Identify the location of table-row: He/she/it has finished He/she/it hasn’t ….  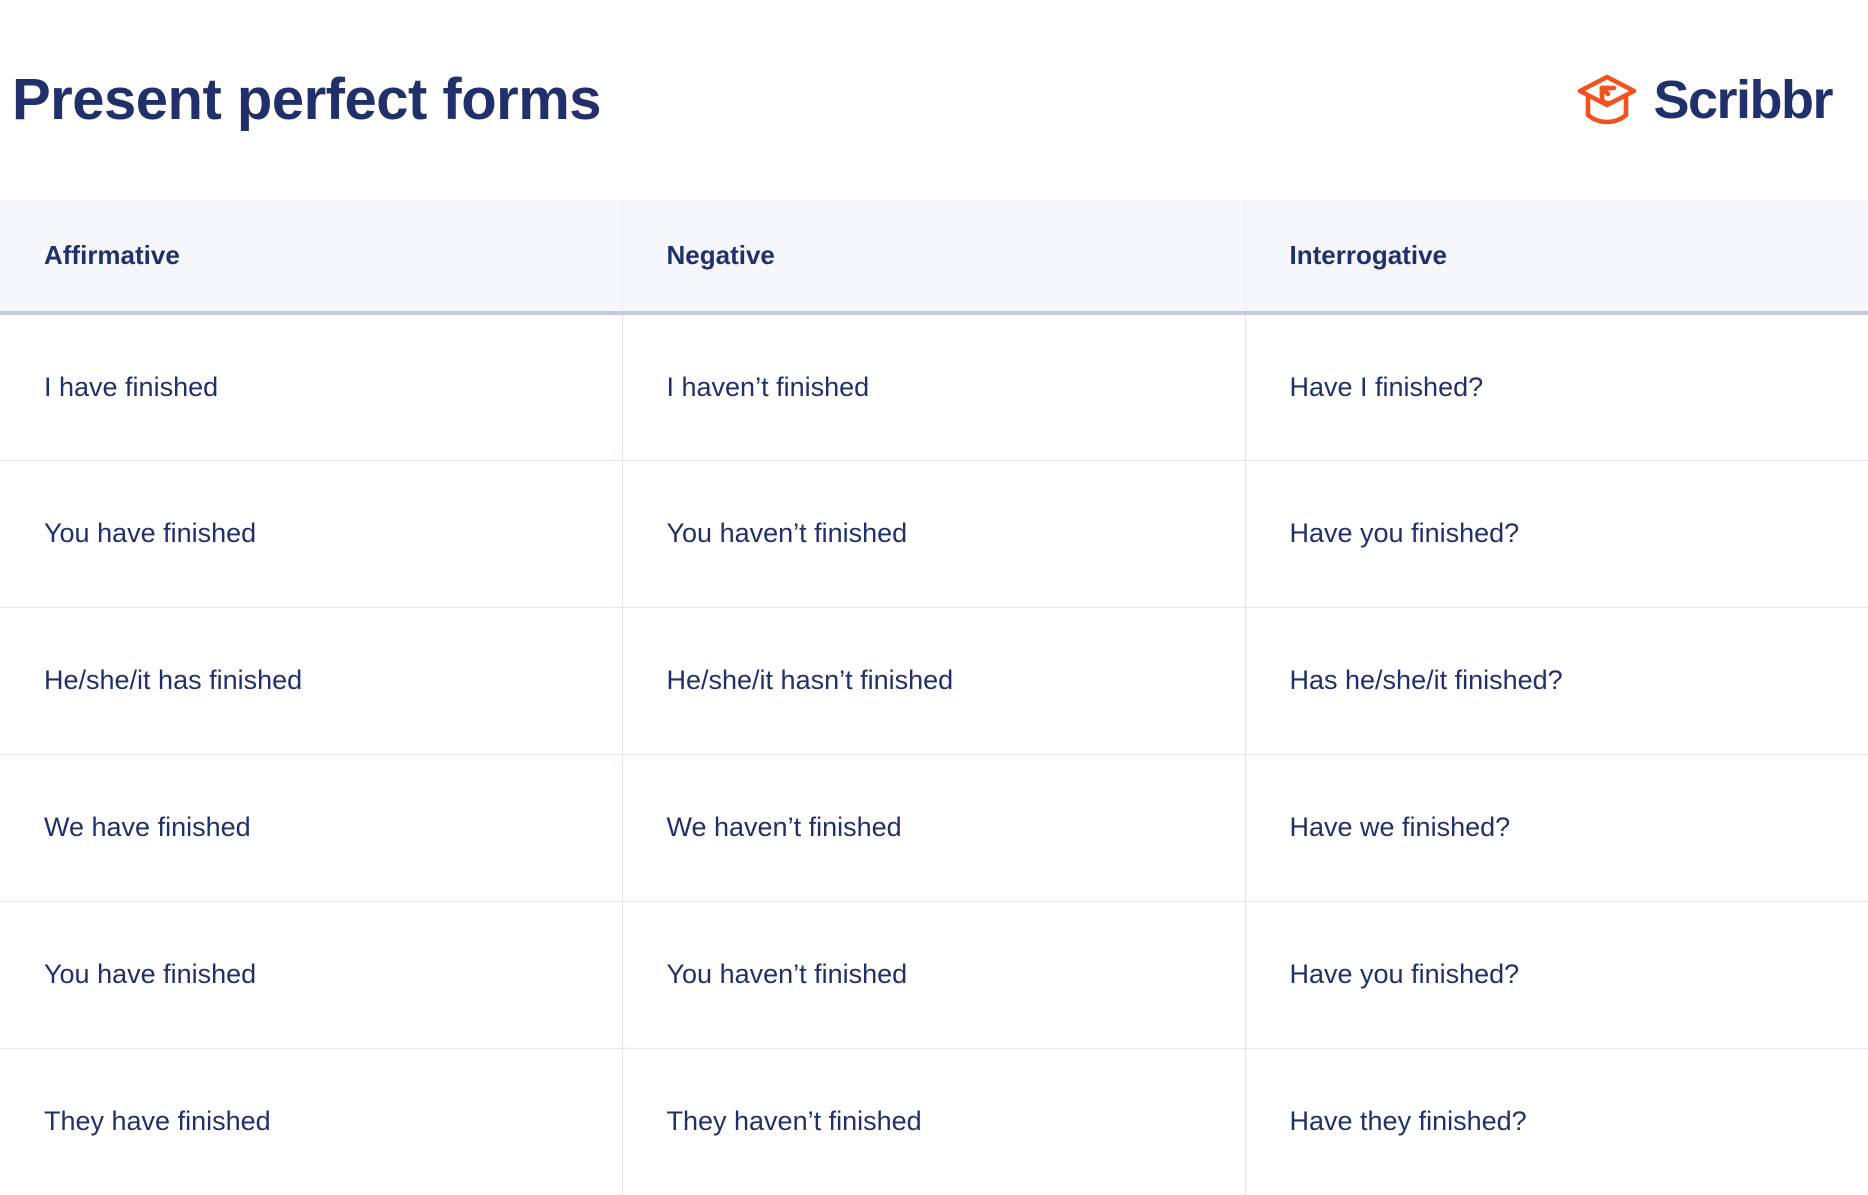
(934, 681).